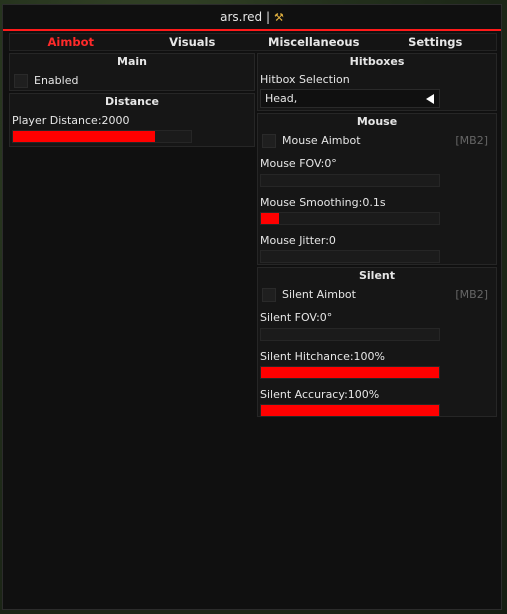  Describe the element at coordinates (350, 256) in the screenshot. I see `mouse-jitter-slider` at that location.